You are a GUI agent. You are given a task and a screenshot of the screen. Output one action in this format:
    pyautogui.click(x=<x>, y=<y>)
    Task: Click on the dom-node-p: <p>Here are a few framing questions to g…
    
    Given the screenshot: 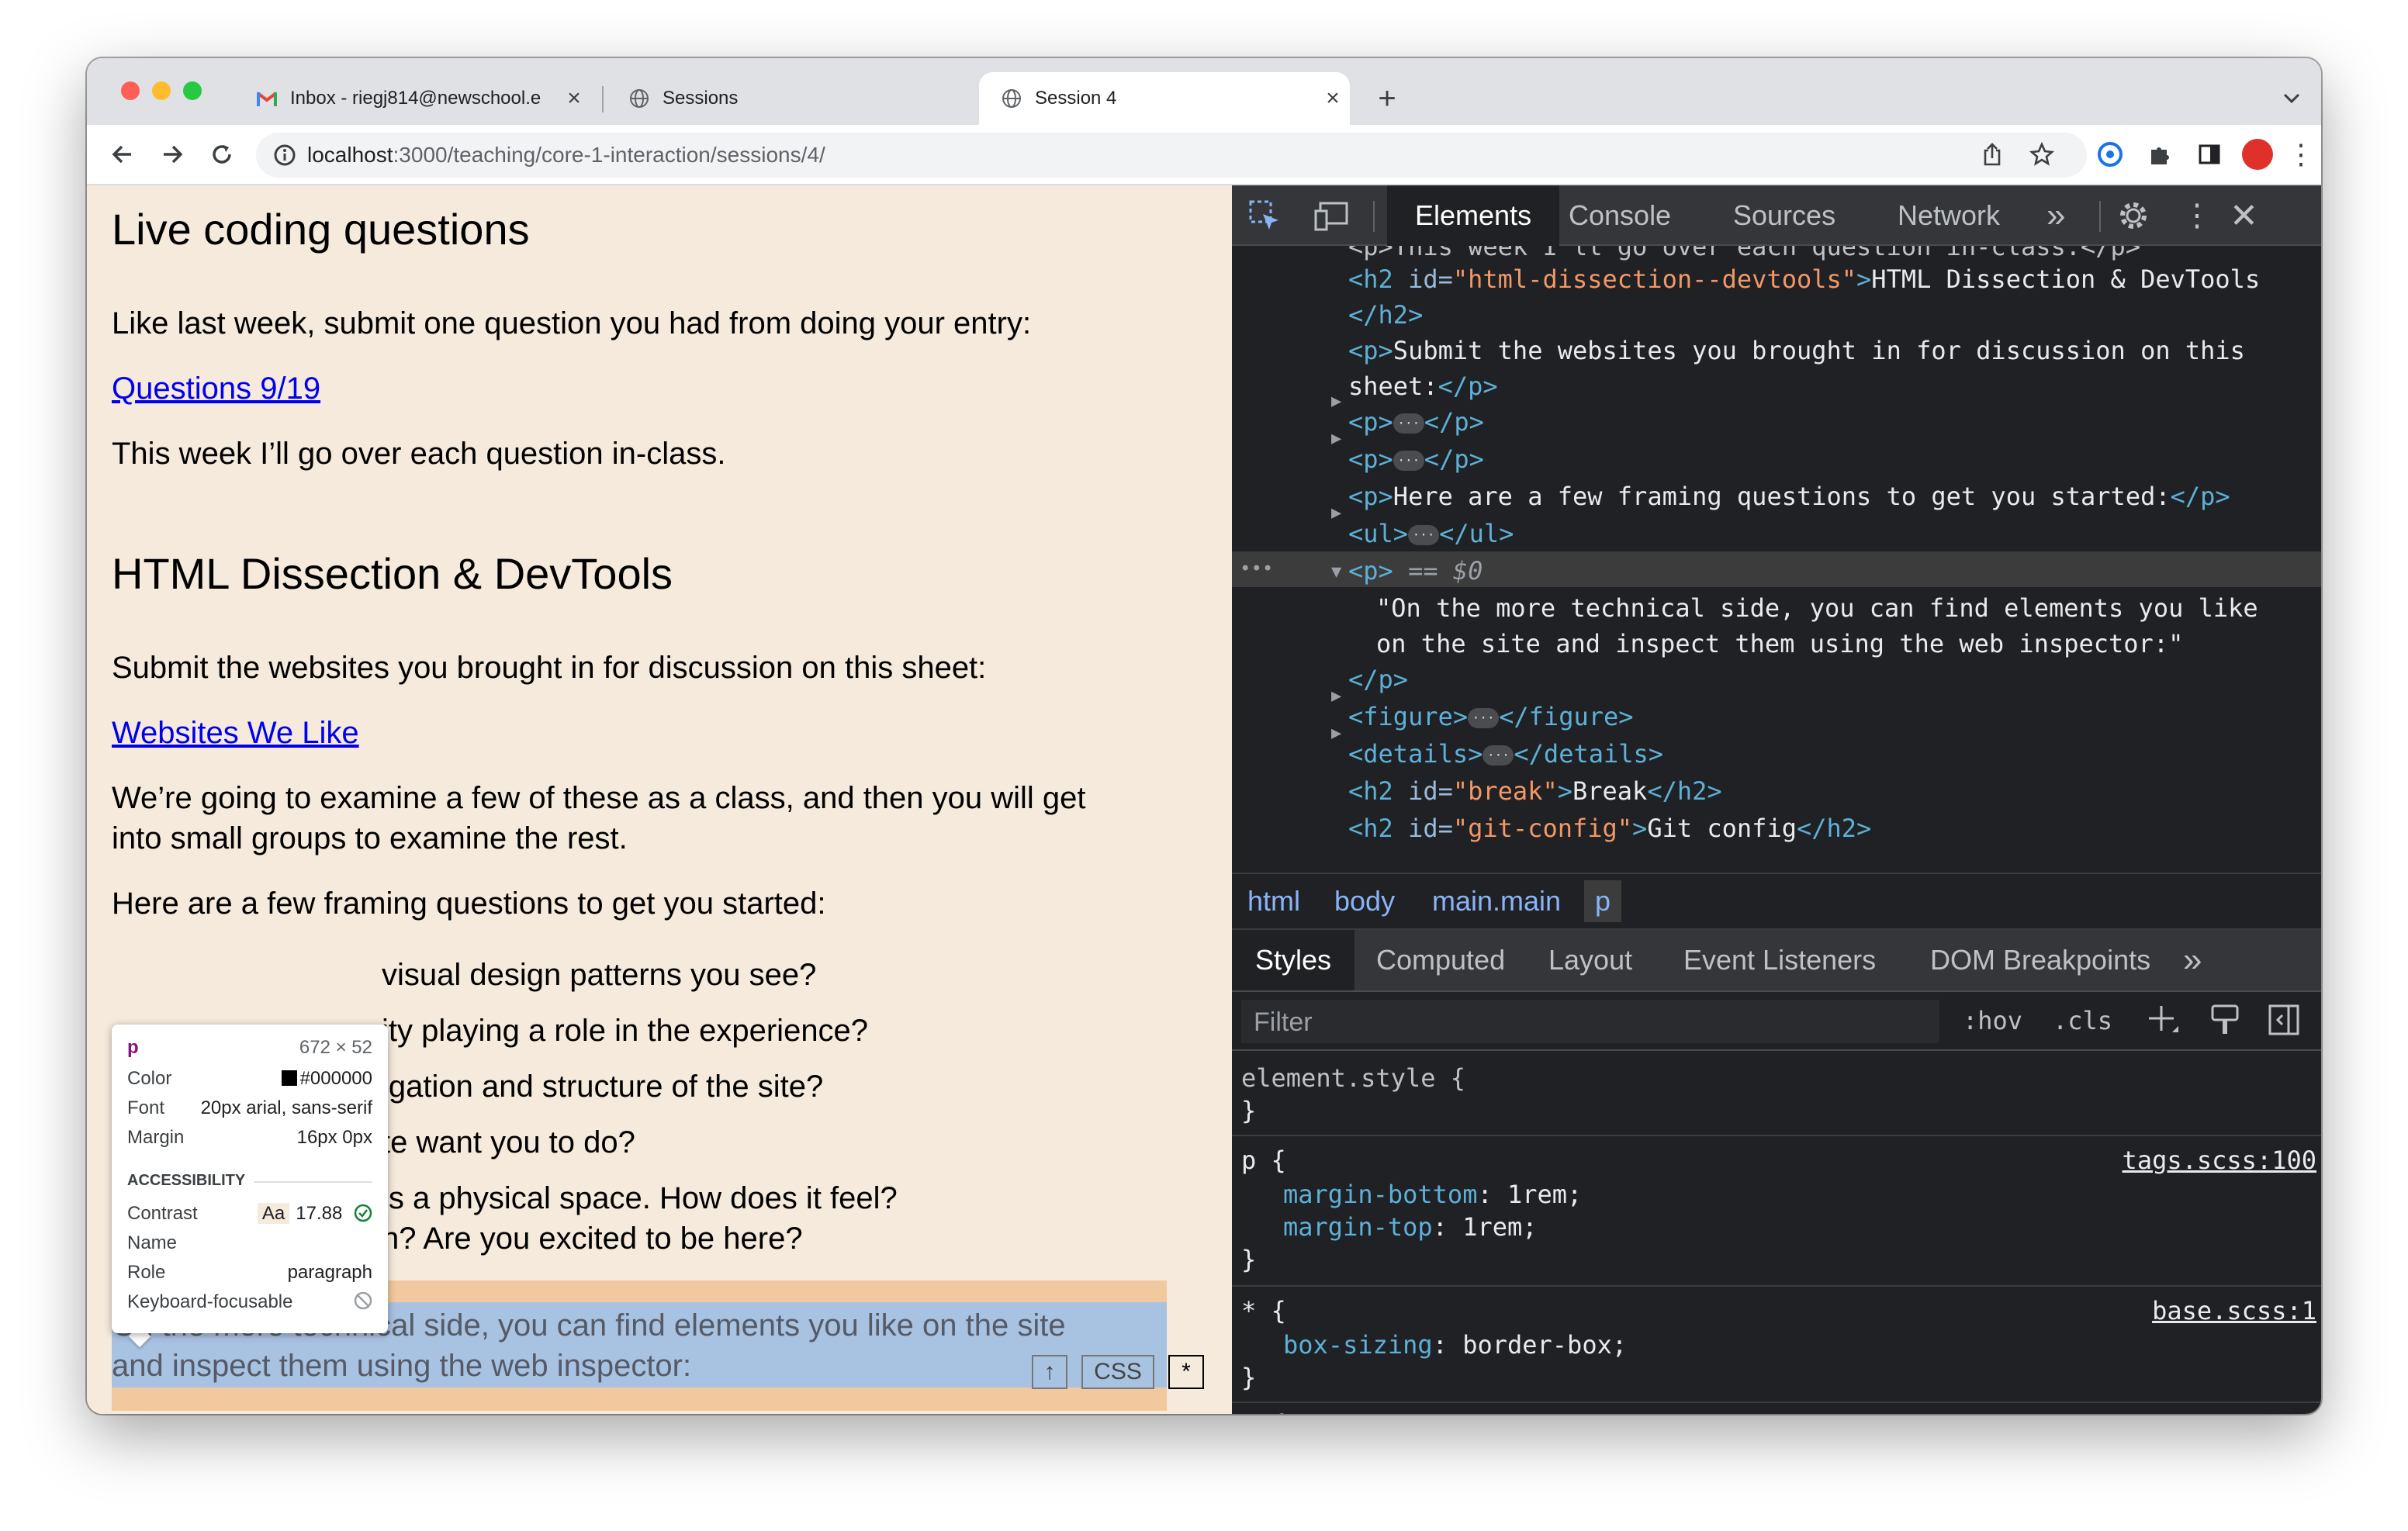 What is the action you would take?
    pyautogui.click(x=1789, y=496)
    